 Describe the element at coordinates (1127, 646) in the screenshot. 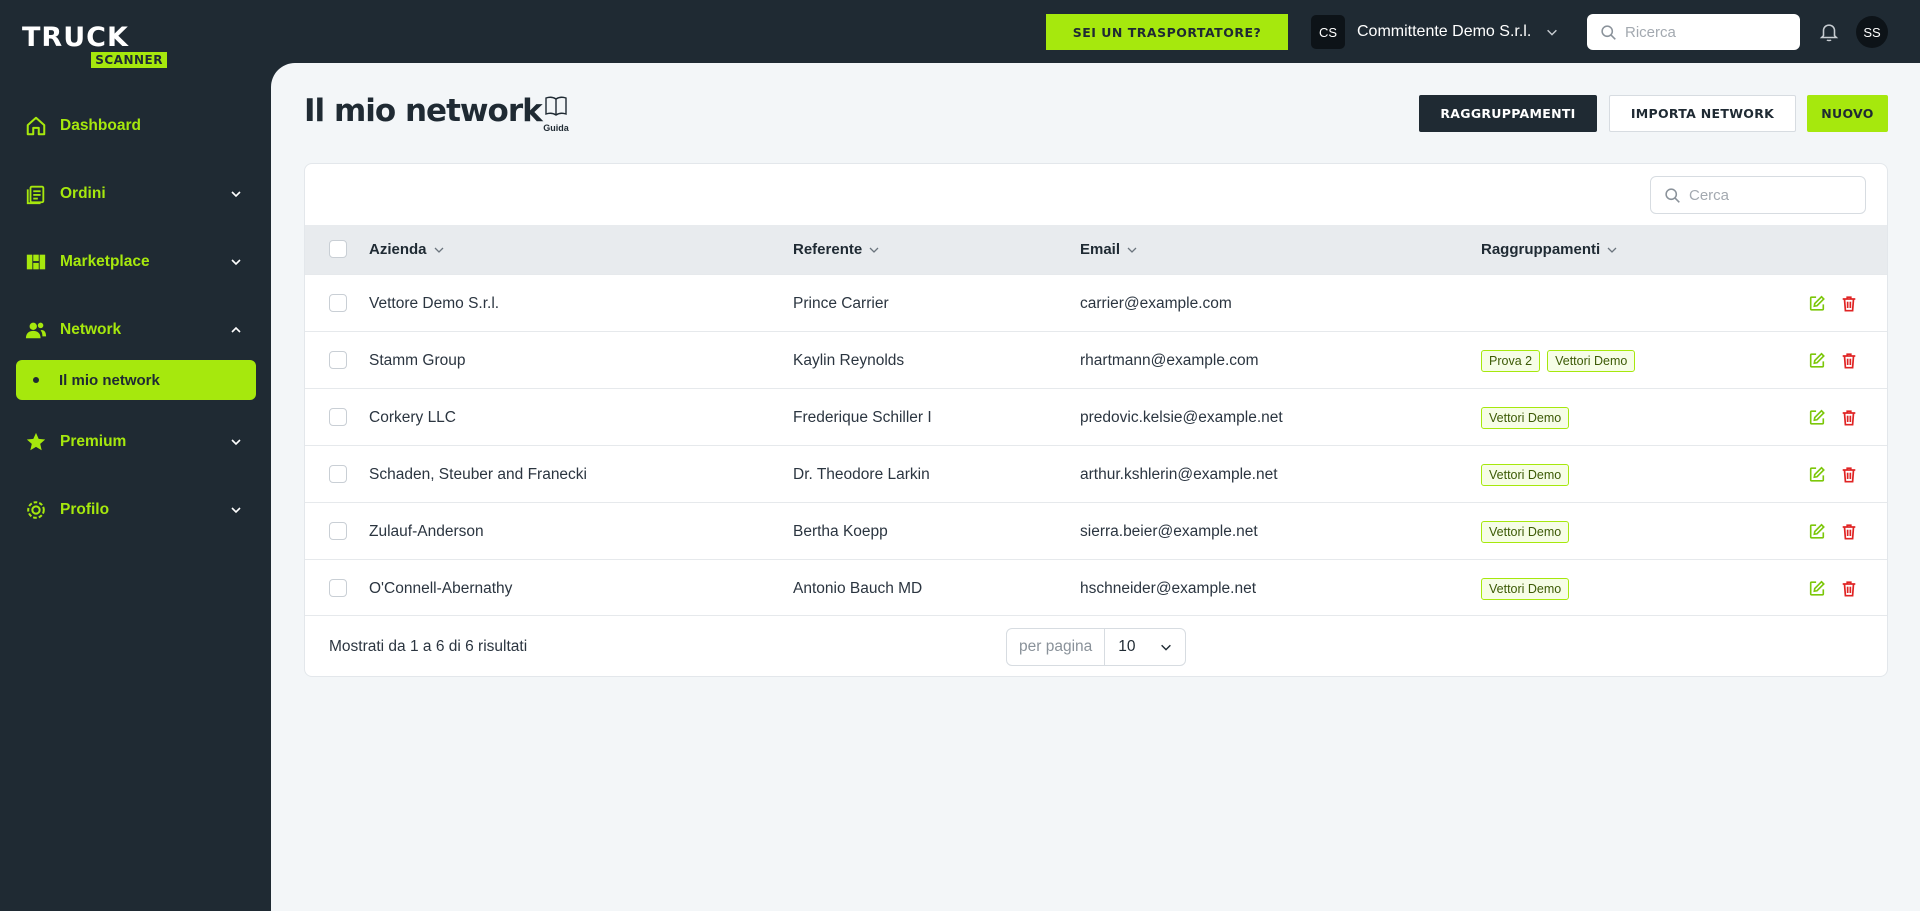

I see `per-page-value: 10` at that location.